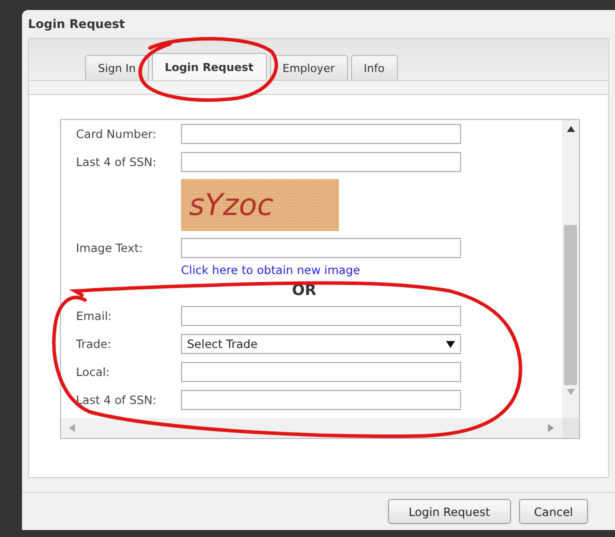 The height and width of the screenshot is (537, 615). I want to click on scroll-down-icon, so click(570, 392).